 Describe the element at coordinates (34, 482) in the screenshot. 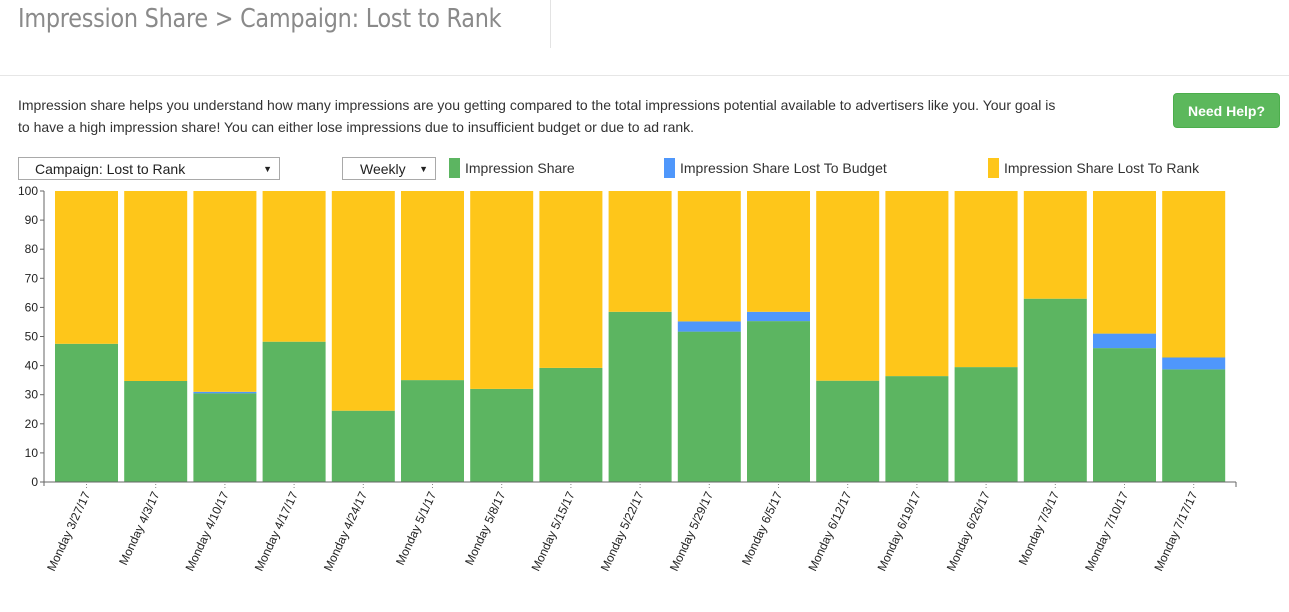

I see `y-tick-label: 0` at that location.